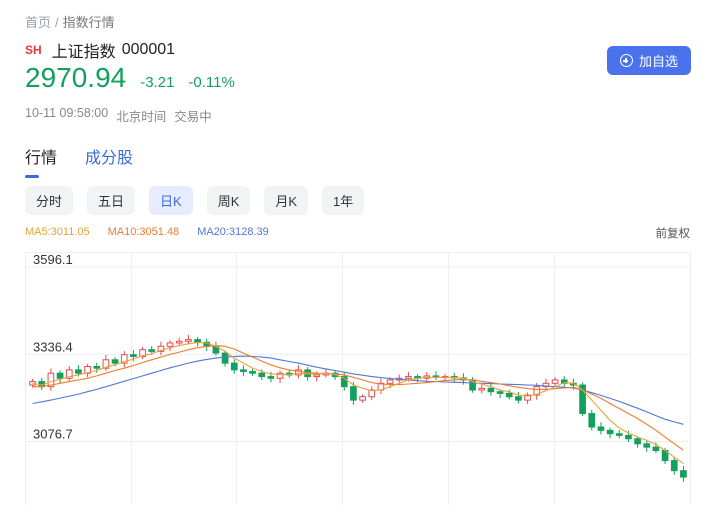 The width and height of the screenshot is (708, 505). What do you see at coordinates (33, 50) in the screenshot?
I see `market-badge: SH` at bounding box center [33, 50].